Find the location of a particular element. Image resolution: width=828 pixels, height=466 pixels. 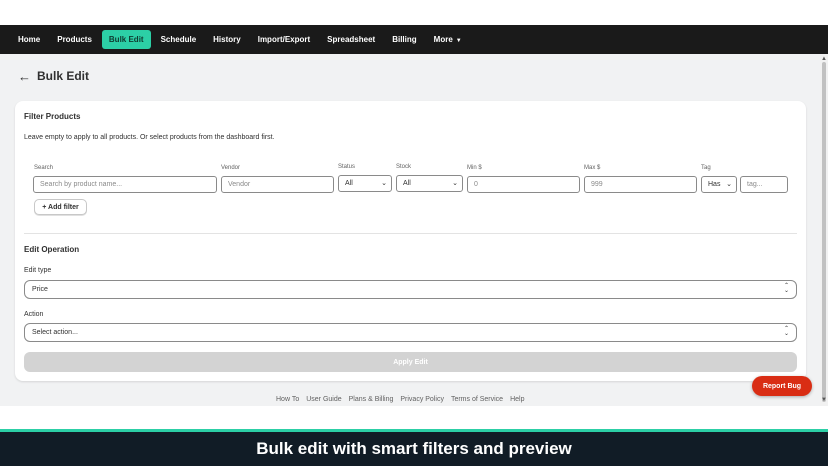

action-label: Action is located at coordinates (34, 314).